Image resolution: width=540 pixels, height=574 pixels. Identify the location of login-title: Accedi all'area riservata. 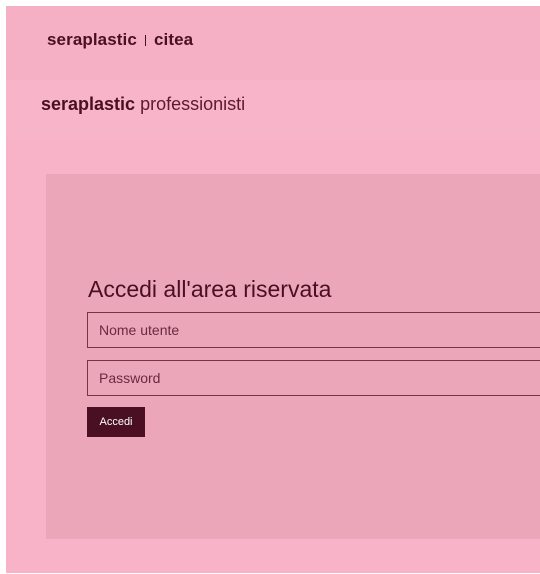
(210, 289).